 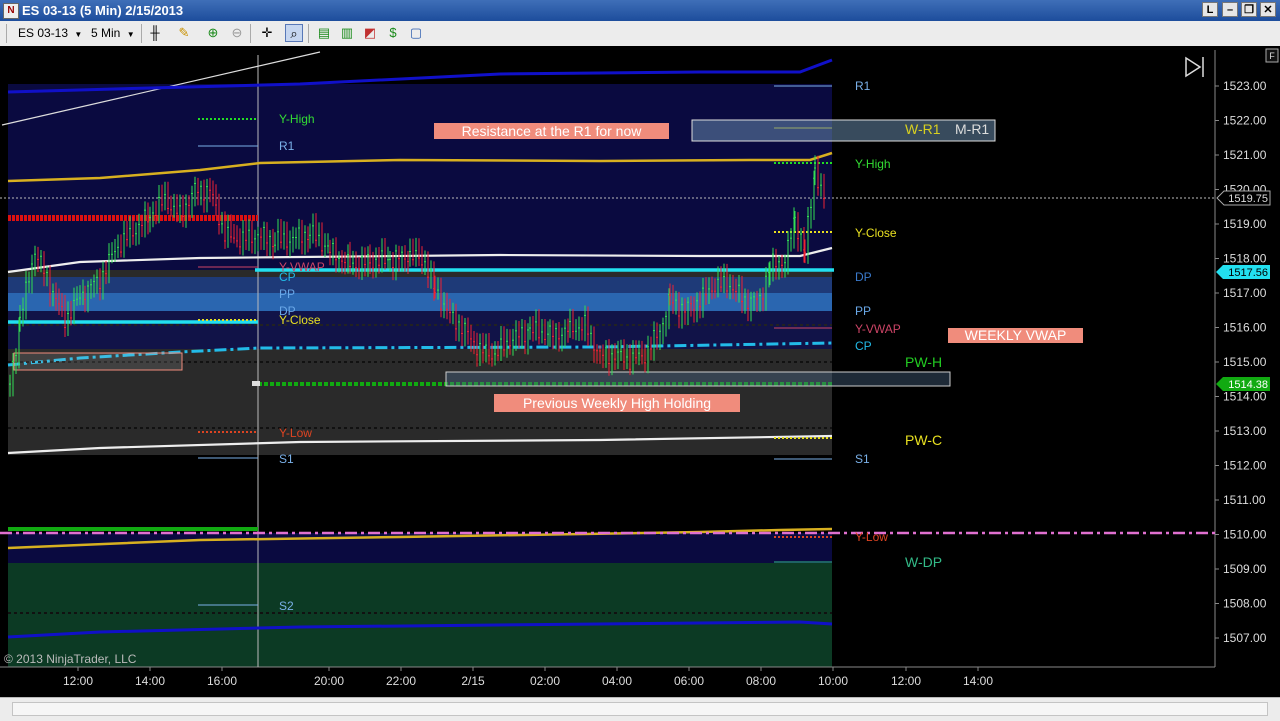 What do you see at coordinates (698, 379) in the screenshot?
I see `pw-high-zone-box` at bounding box center [698, 379].